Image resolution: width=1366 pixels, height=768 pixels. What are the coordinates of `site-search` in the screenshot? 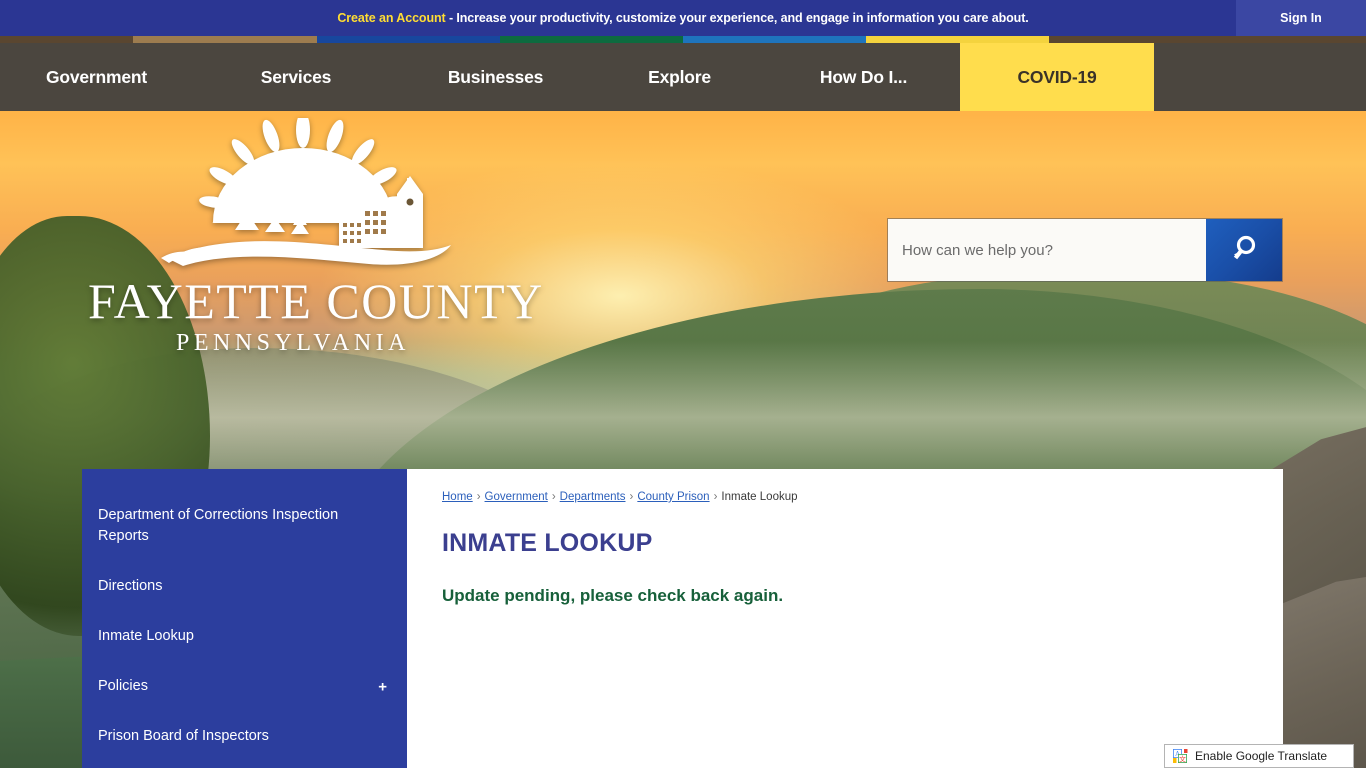 It's located at (1085, 250).